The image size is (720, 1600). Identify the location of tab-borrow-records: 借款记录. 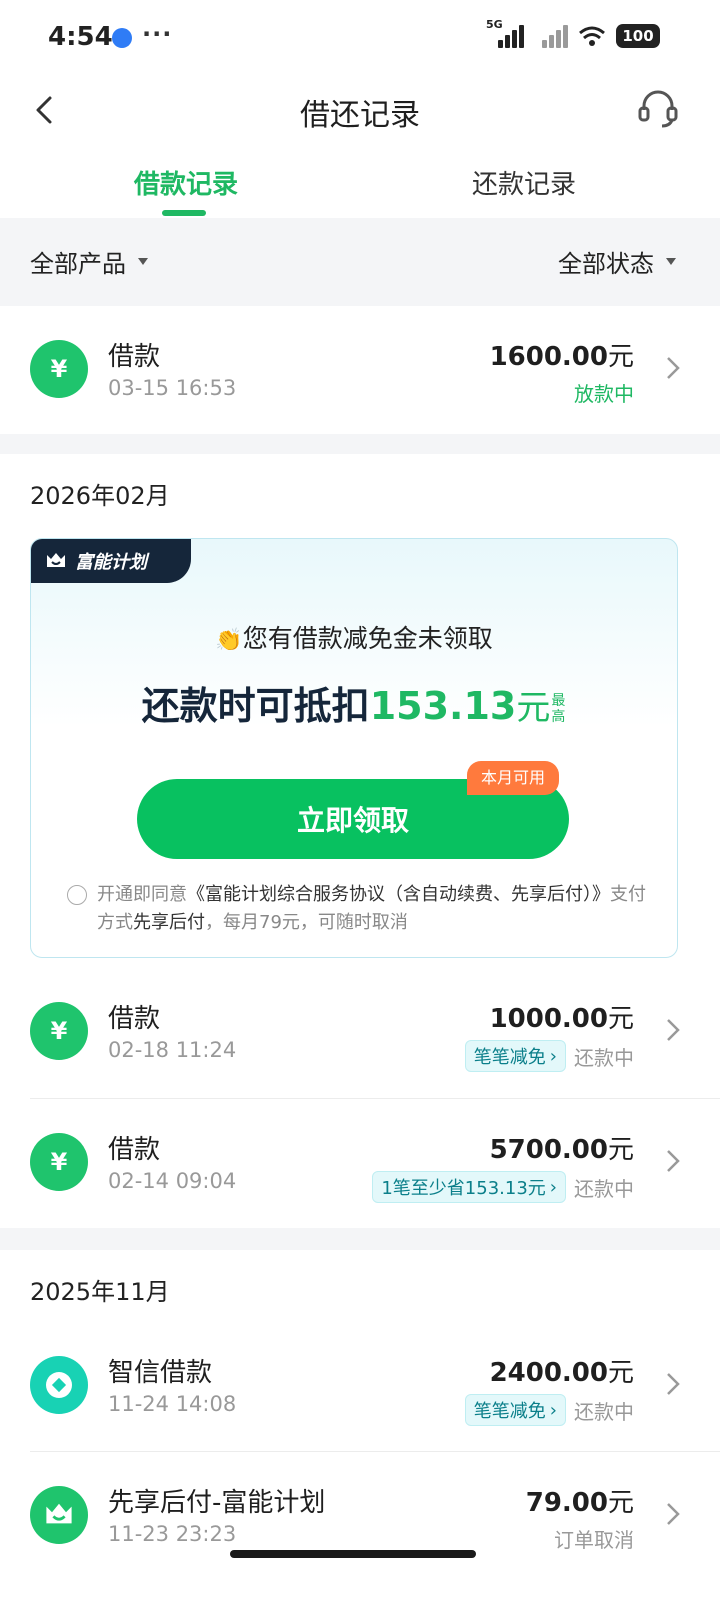
(186, 182).